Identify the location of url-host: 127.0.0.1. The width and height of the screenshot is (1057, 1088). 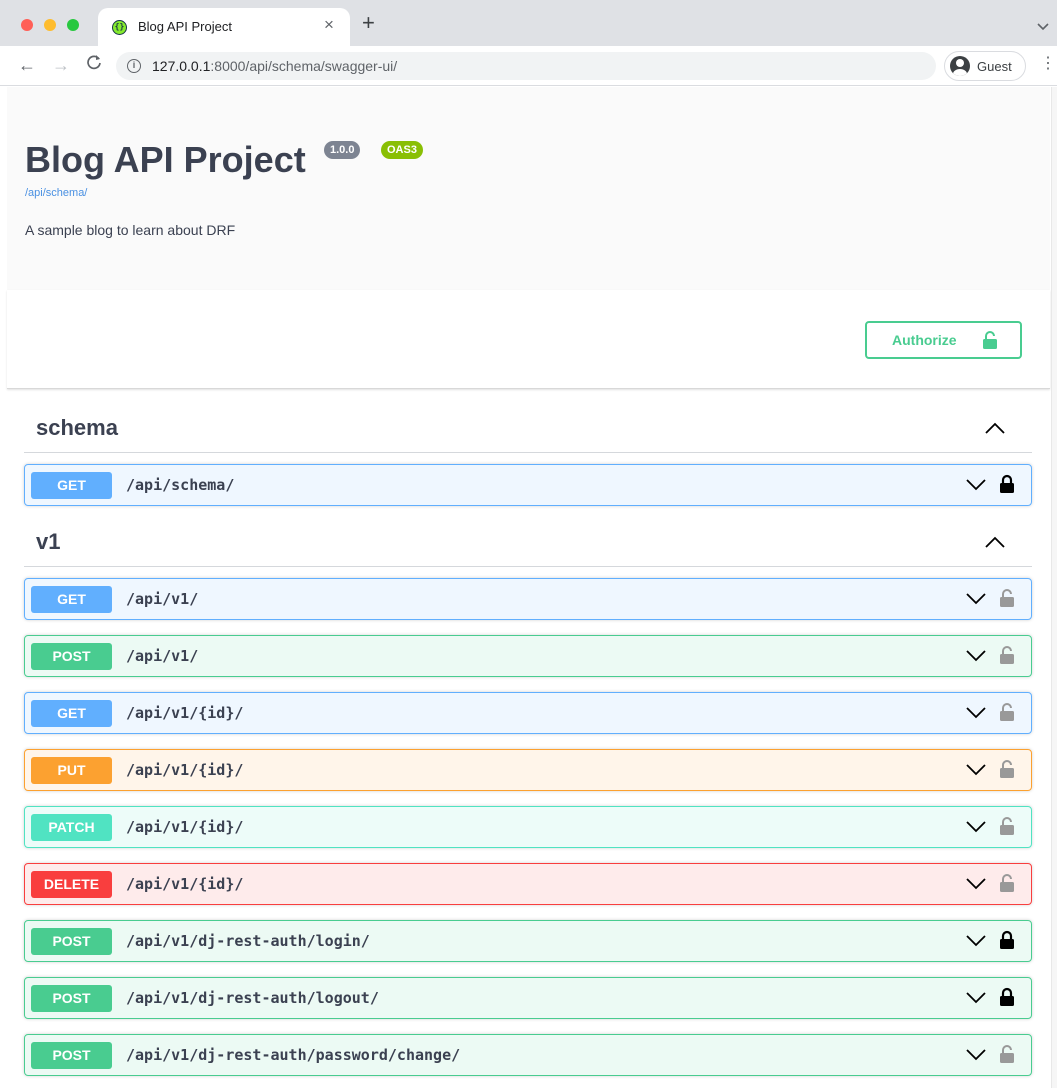
(181, 66).